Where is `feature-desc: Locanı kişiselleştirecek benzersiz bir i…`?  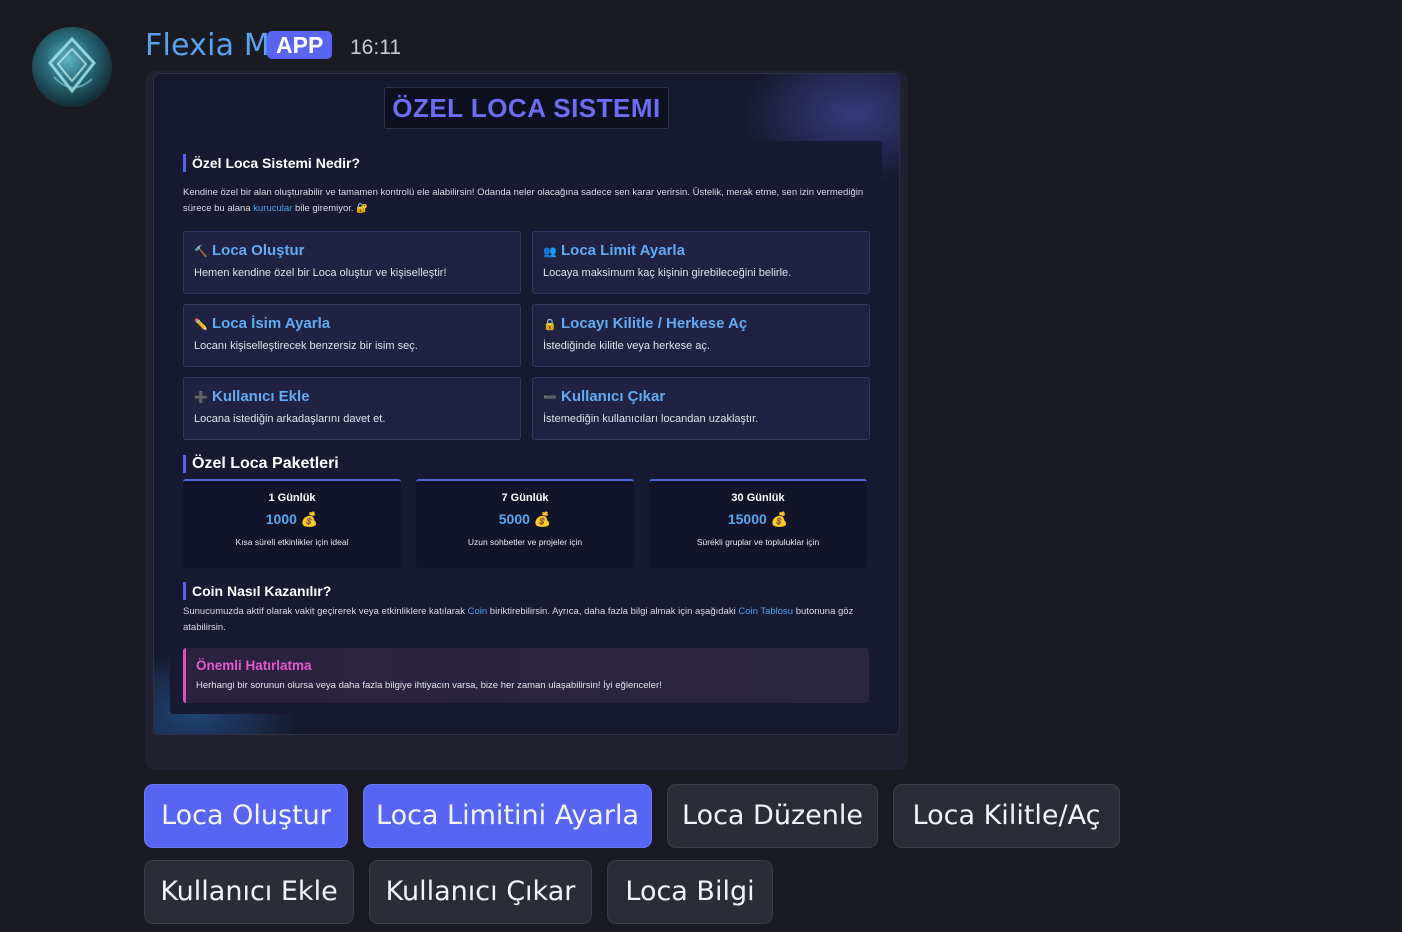
feature-desc: Locanı kişiselleştirecek benzersiz bir i… is located at coordinates (306, 346).